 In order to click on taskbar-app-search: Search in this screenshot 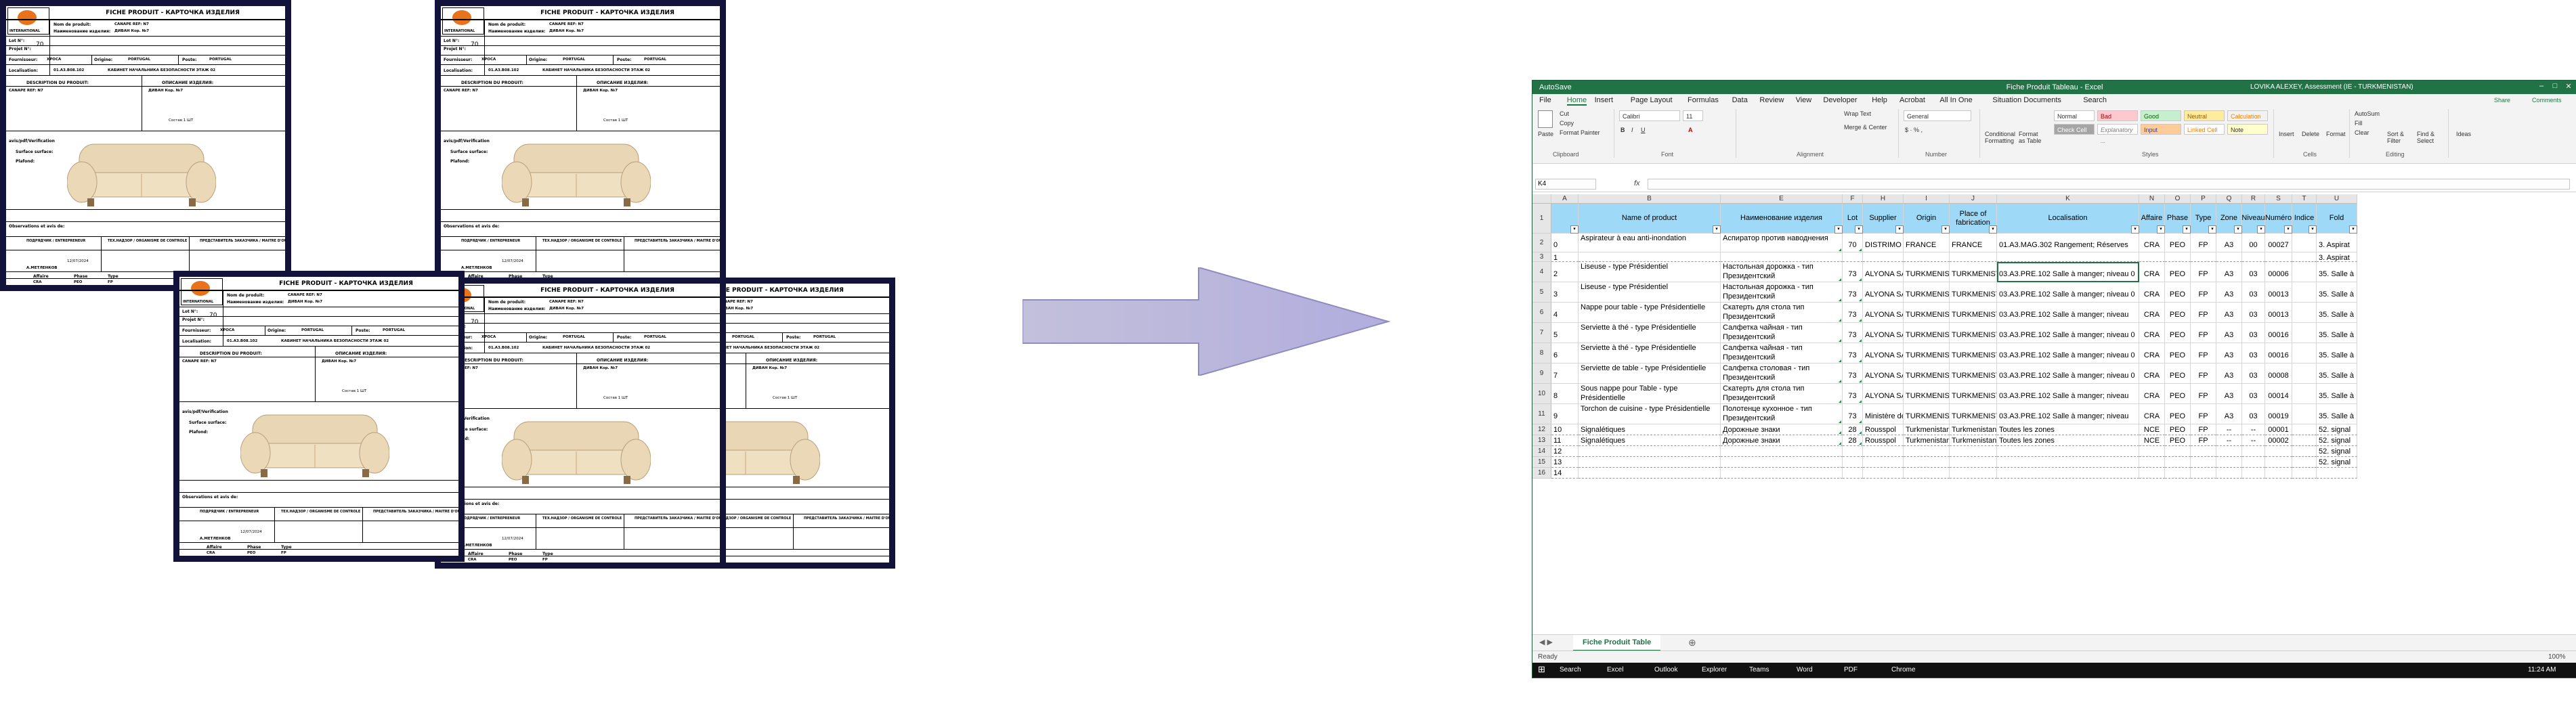, I will do `click(1570, 670)`.